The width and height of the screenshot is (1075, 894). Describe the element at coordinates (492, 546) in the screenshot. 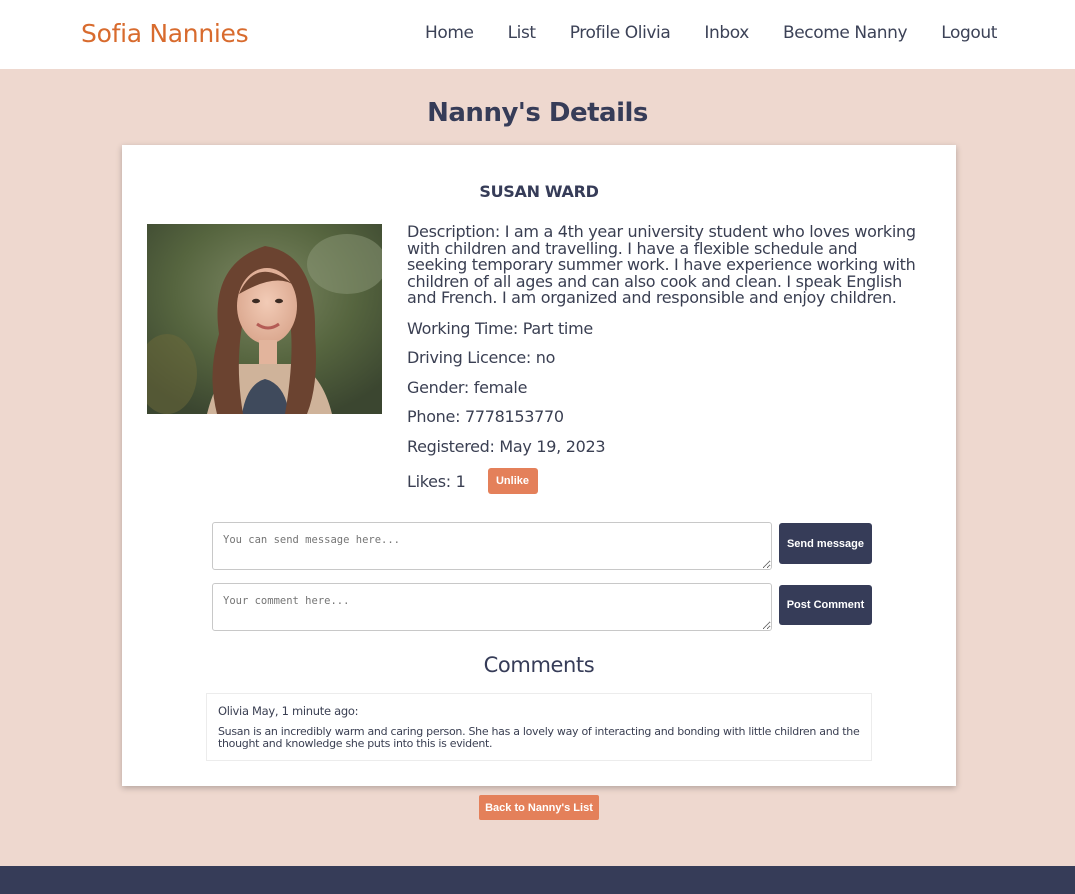

I see `message-input` at that location.